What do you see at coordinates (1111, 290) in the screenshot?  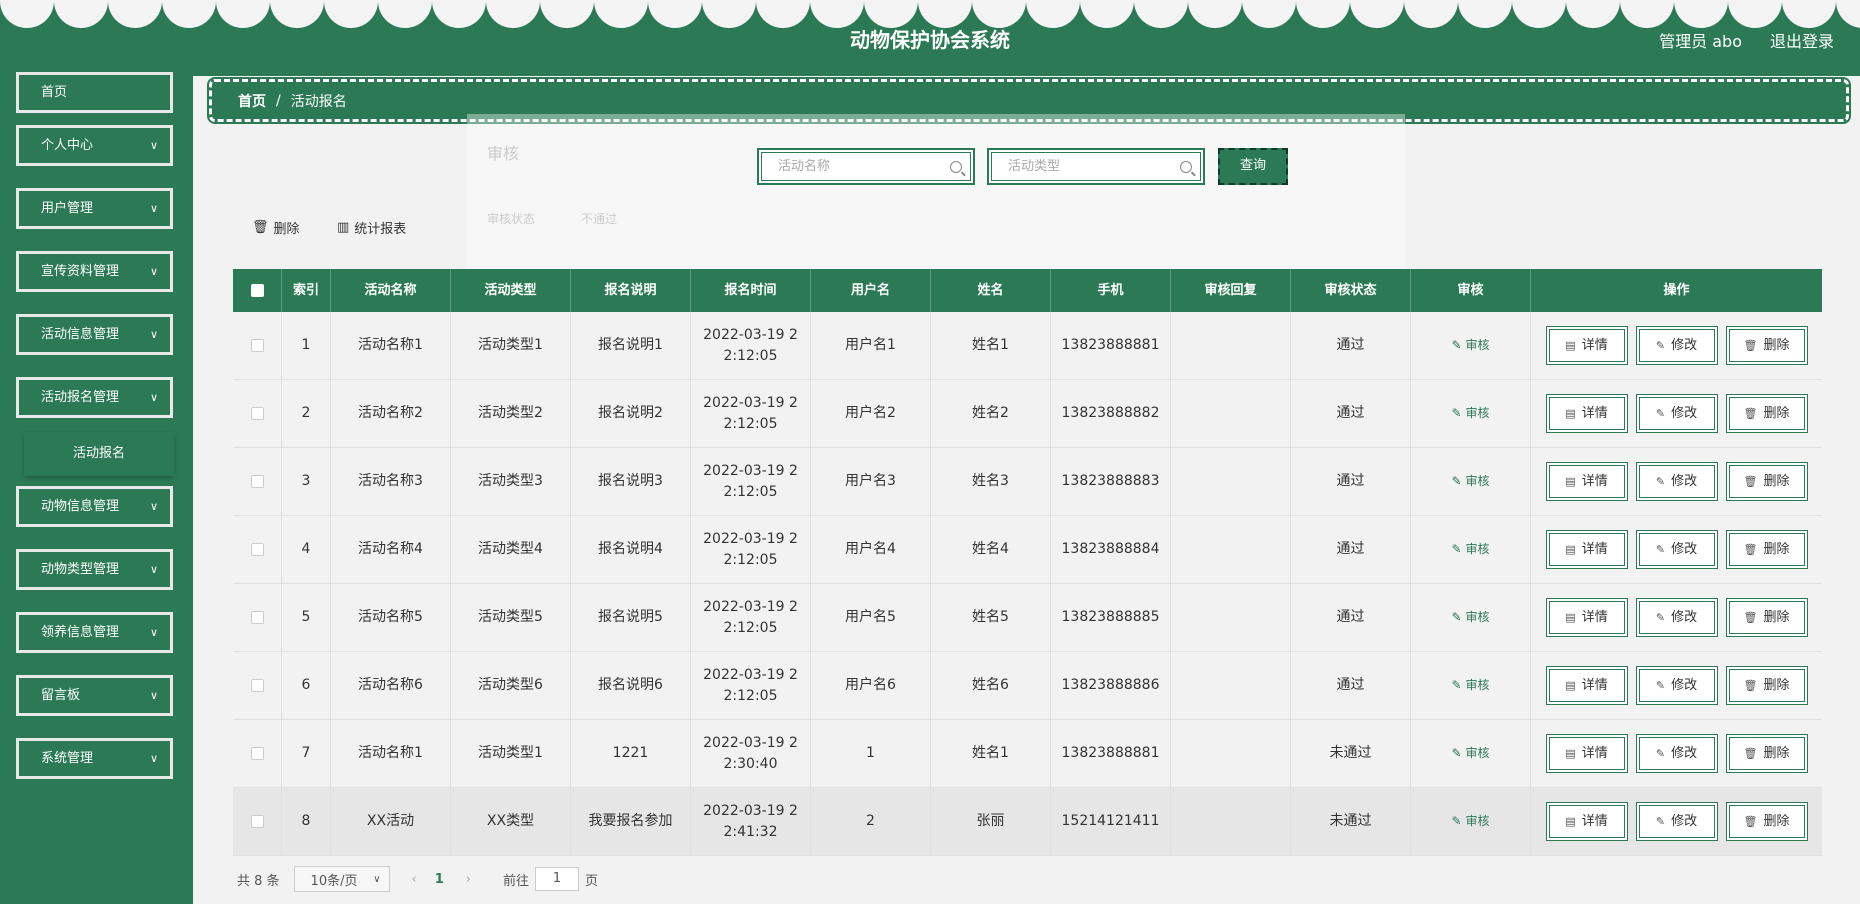 I see `header-phone: 手机` at bounding box center [1111, 290].